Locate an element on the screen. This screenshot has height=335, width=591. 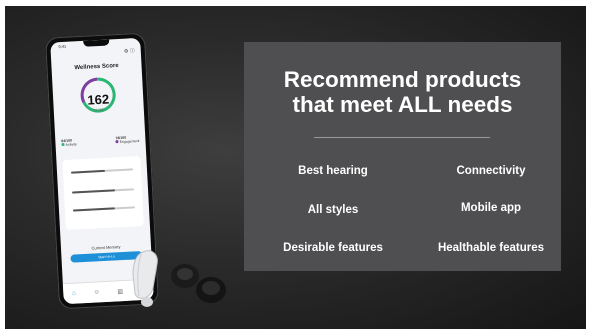
phone-notch is located at coordinates (96, 43).